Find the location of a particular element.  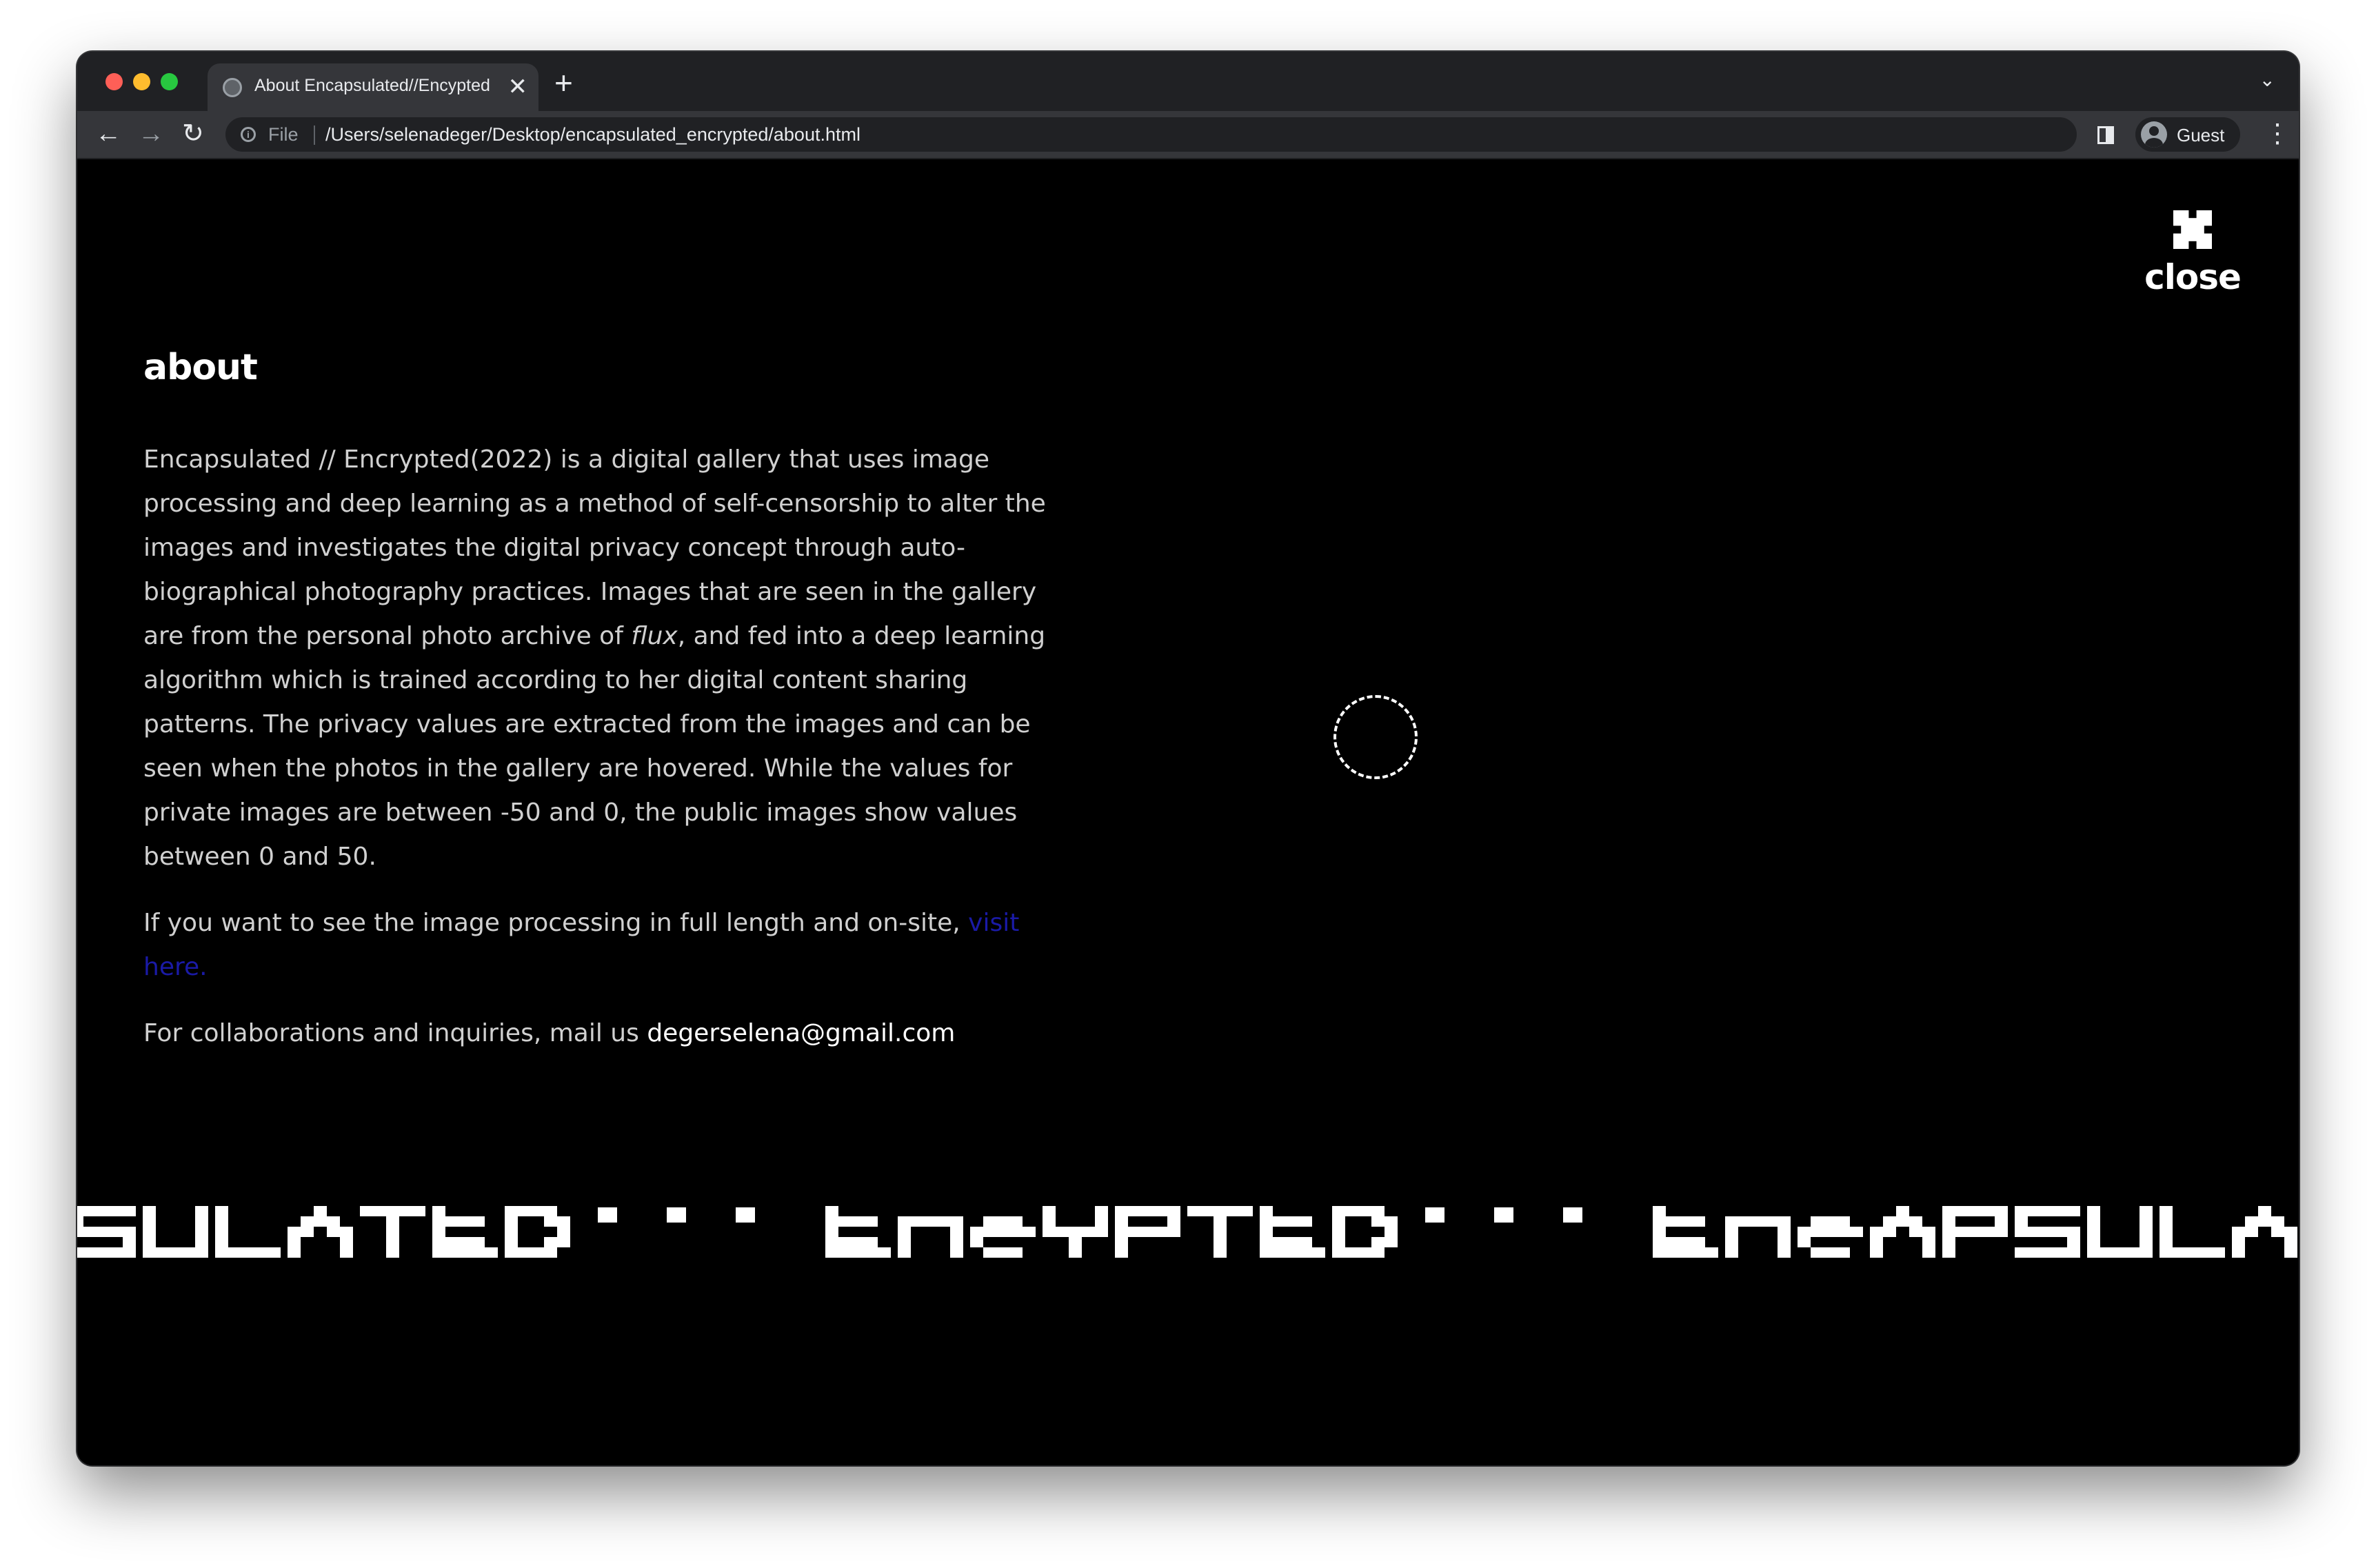

side-panel-icon is located at coordinates (2105, 135).